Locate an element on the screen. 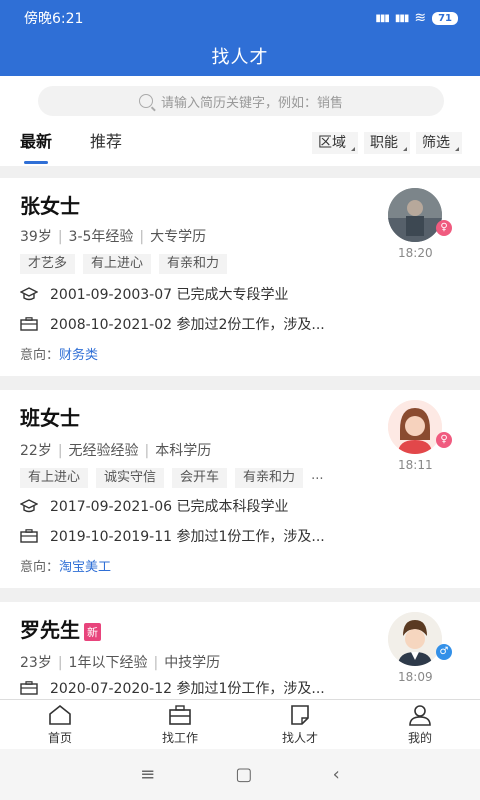  tag: 会开车 is located at coordinates (200, 478).